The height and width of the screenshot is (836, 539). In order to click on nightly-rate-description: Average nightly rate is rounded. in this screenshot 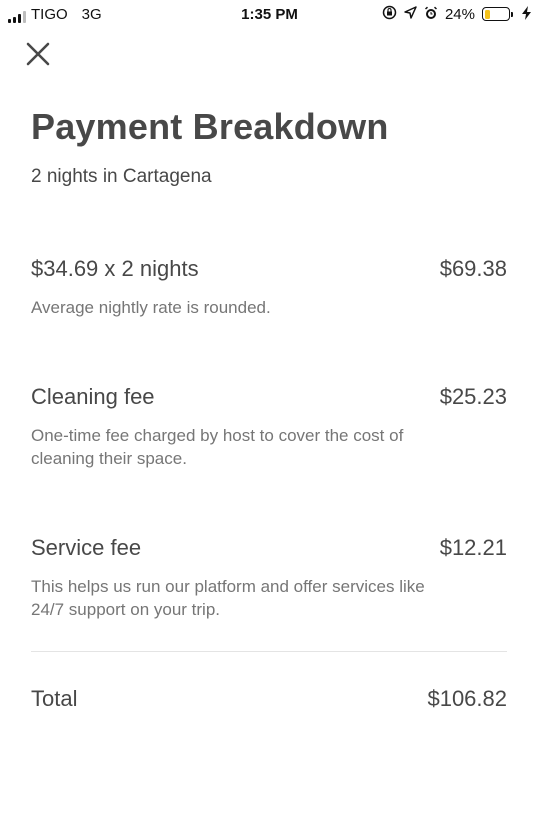, I will do `click(151, 307)`.